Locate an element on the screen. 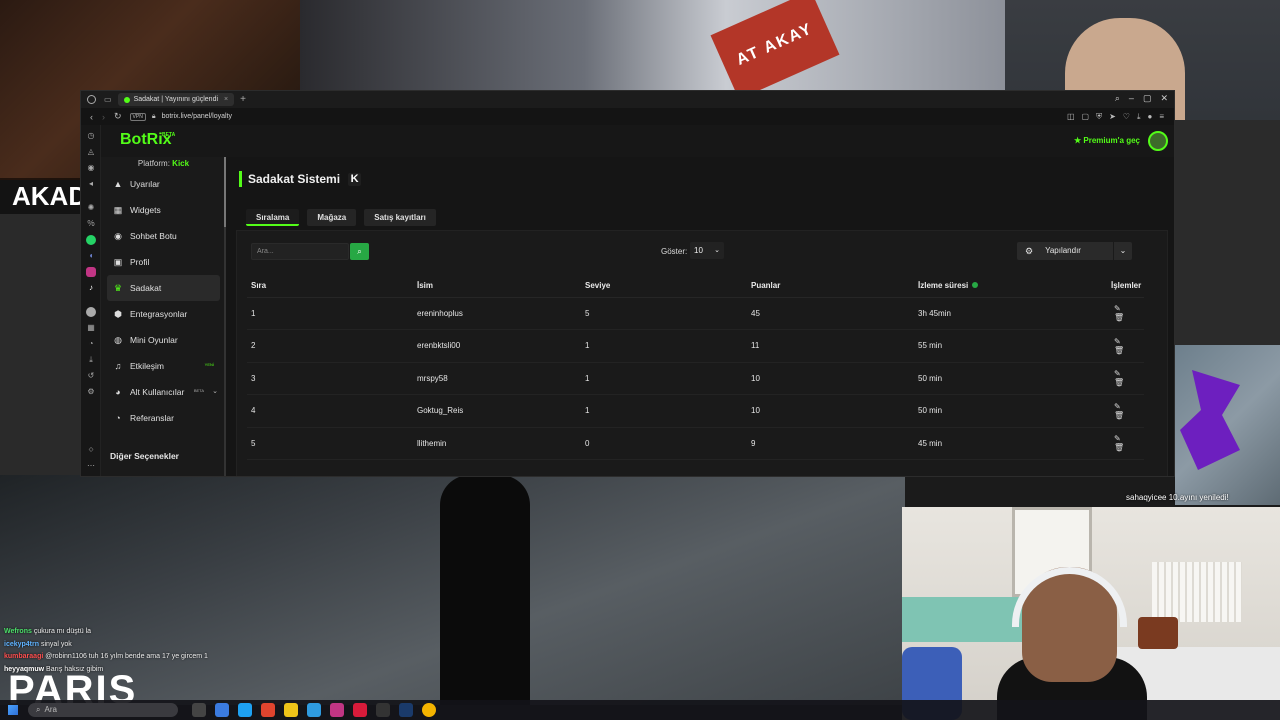  heart-icon: ♡ is located at coordinates (1126, 117).